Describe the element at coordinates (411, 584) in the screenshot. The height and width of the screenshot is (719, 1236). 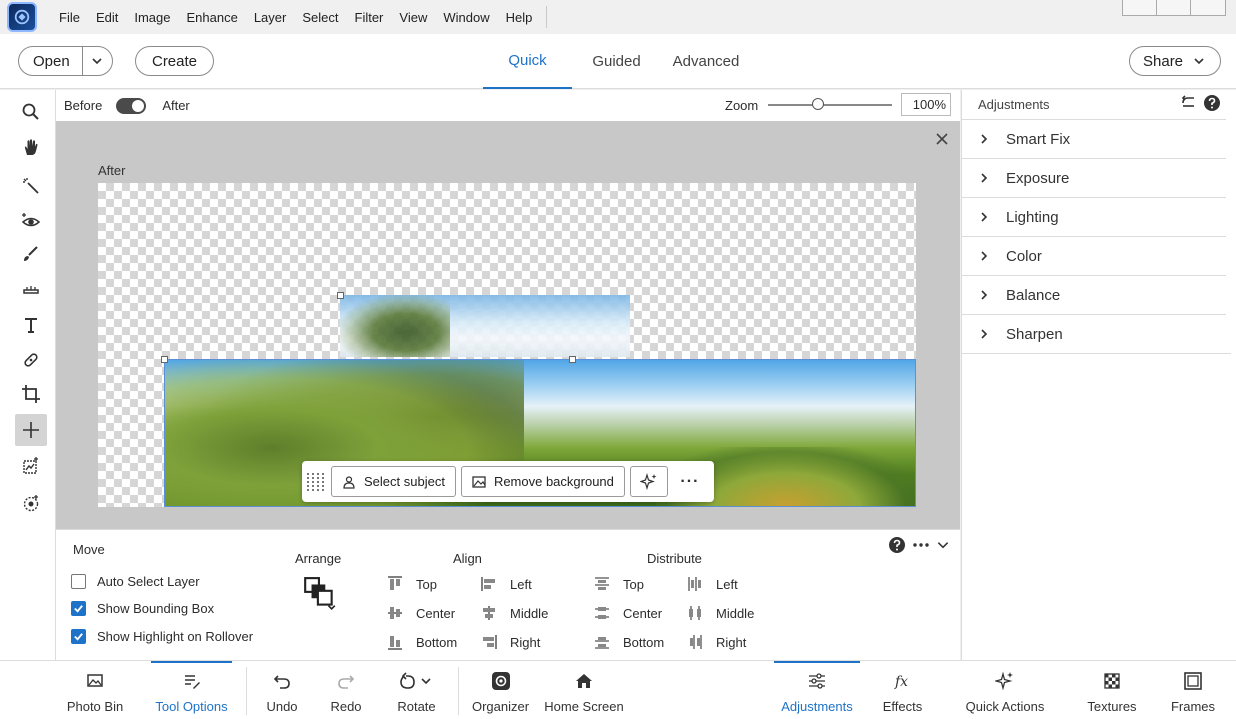
I see `align-top-button: Top` at that location.